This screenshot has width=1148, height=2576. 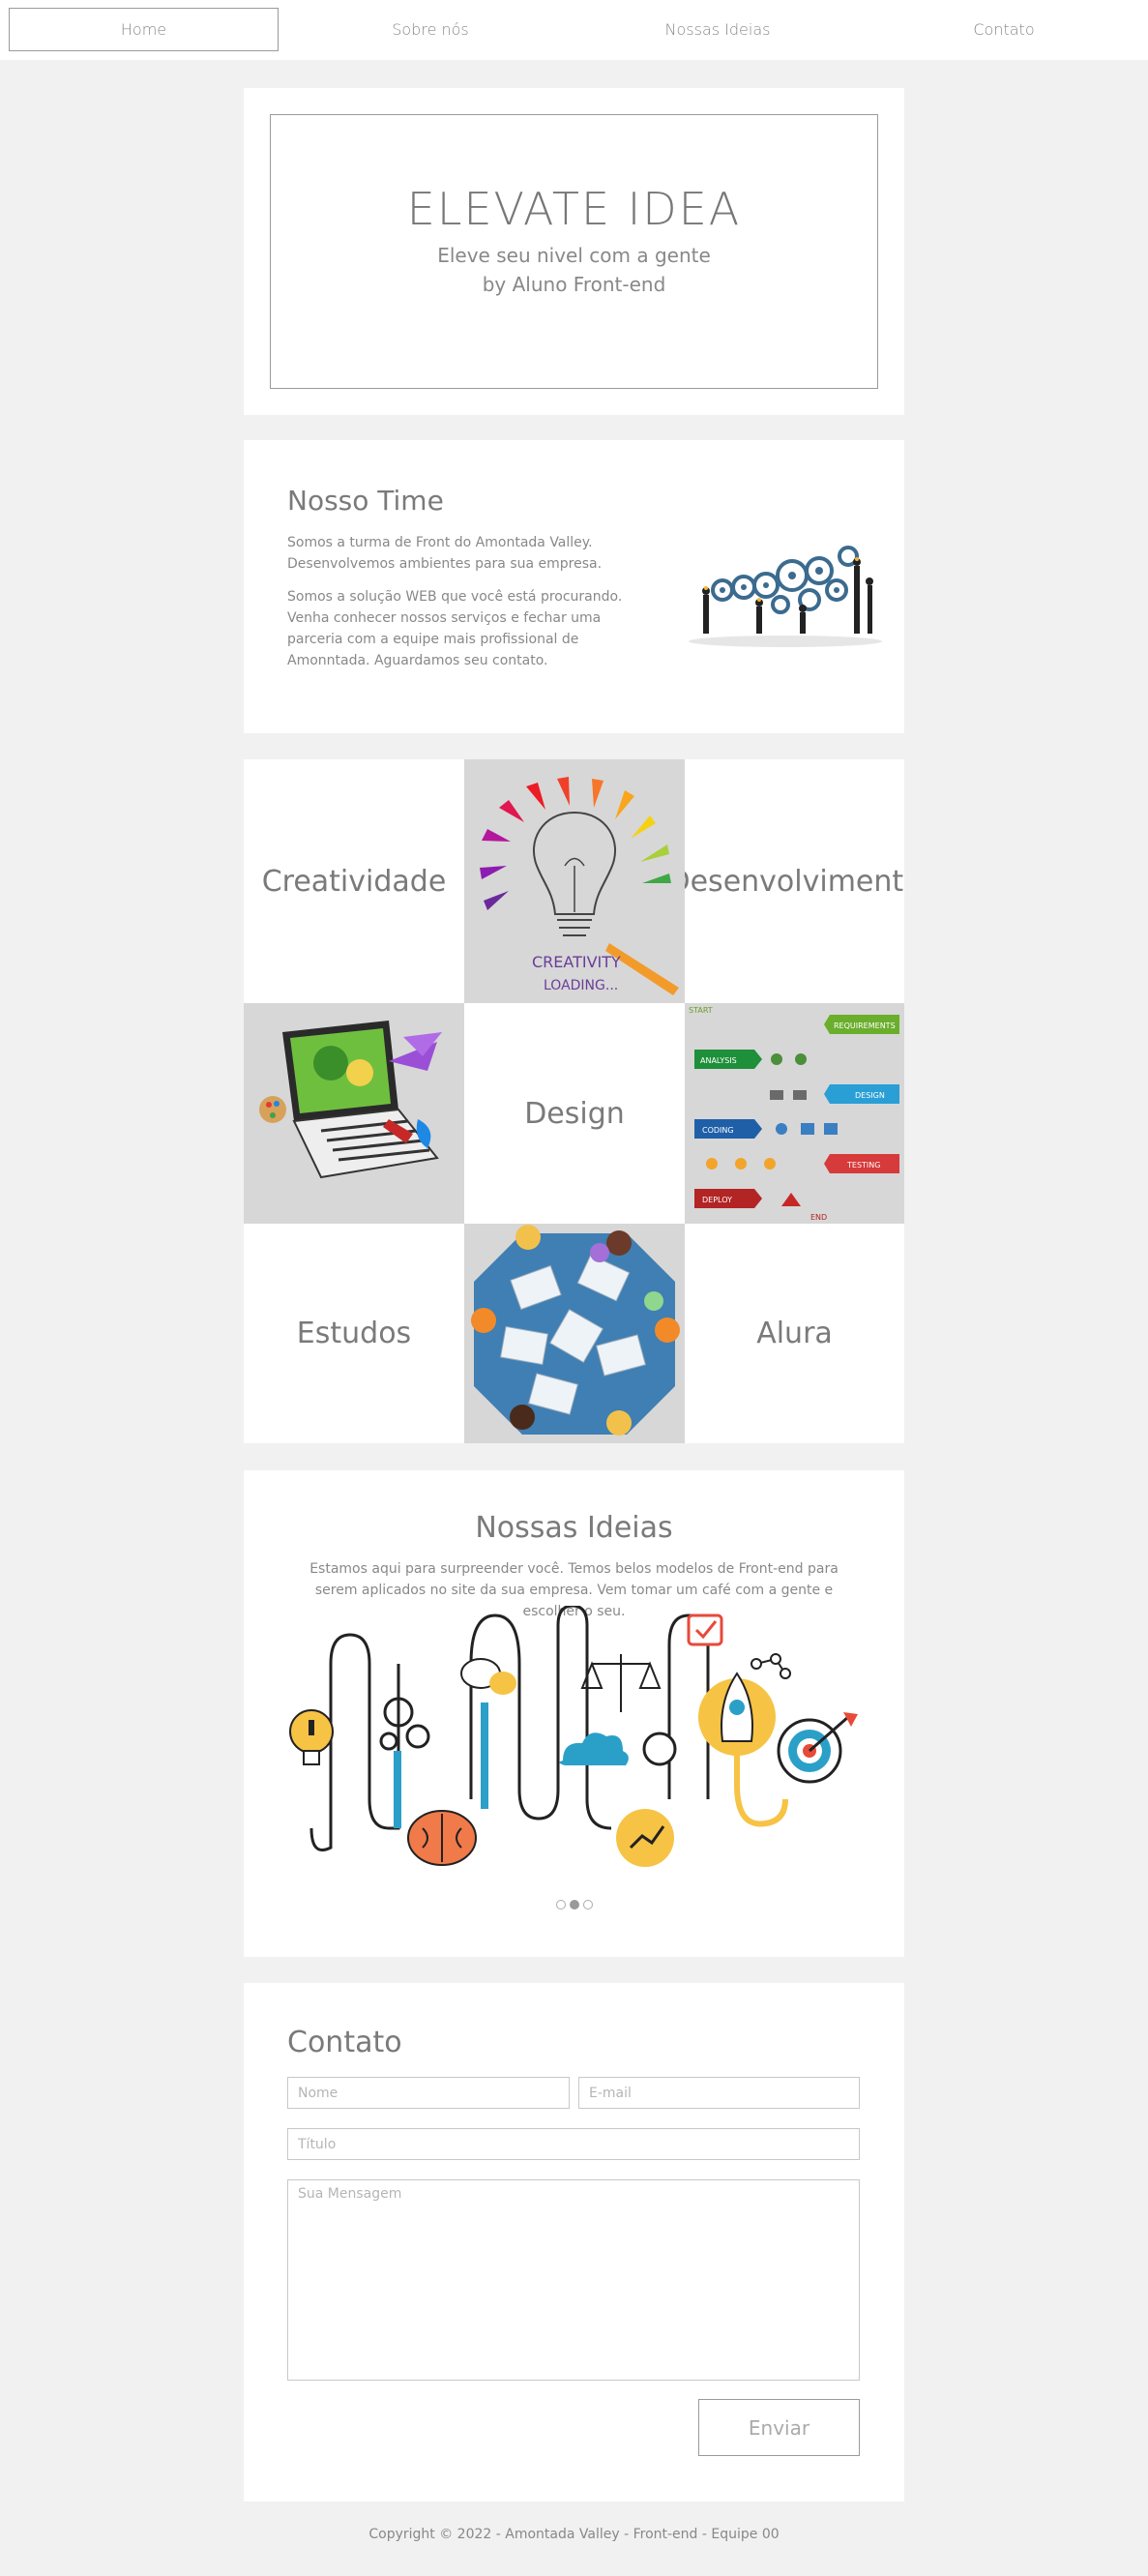 What do you see at coordinates (311, 1737) in the screenshot?
I see `lightbulb-icon` at bounding box center [311, 1737].